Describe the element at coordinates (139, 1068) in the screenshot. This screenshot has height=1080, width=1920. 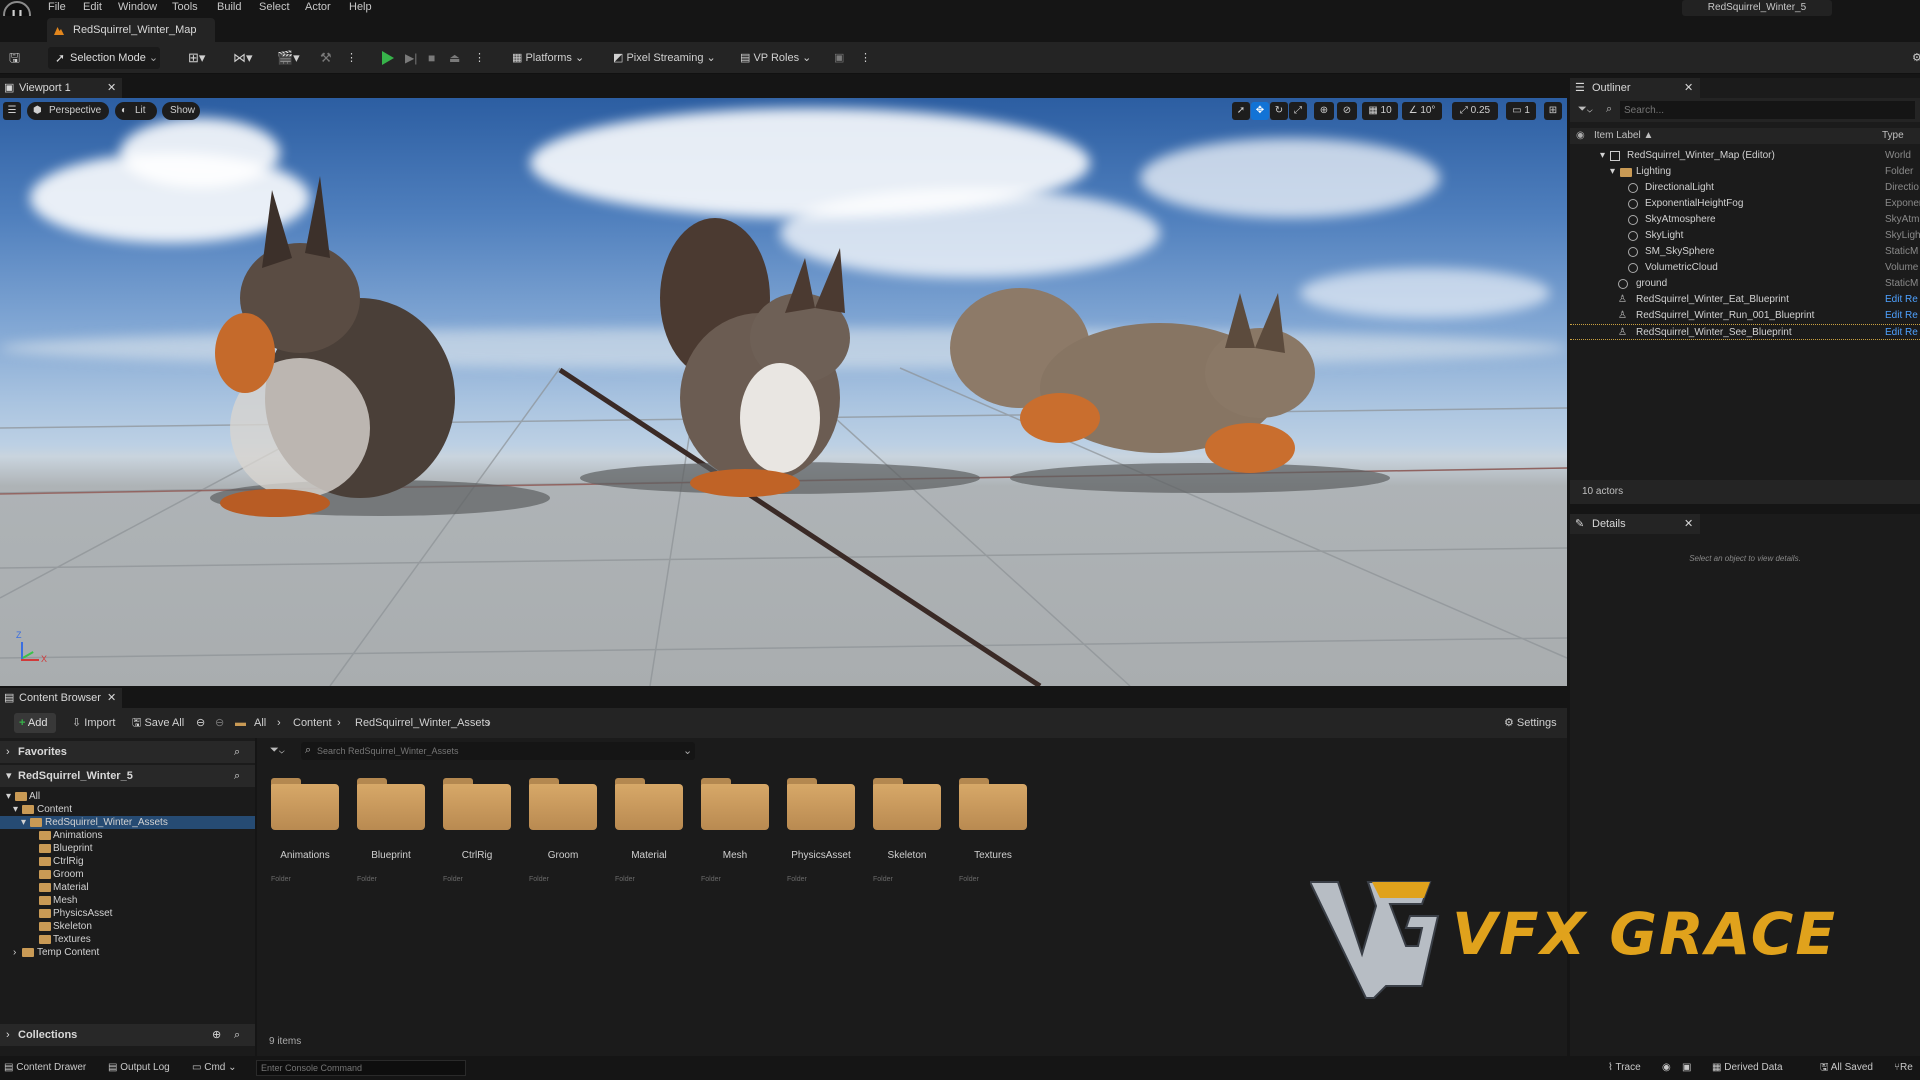
I see `output-log-button: ▤ Output Log` at that location.